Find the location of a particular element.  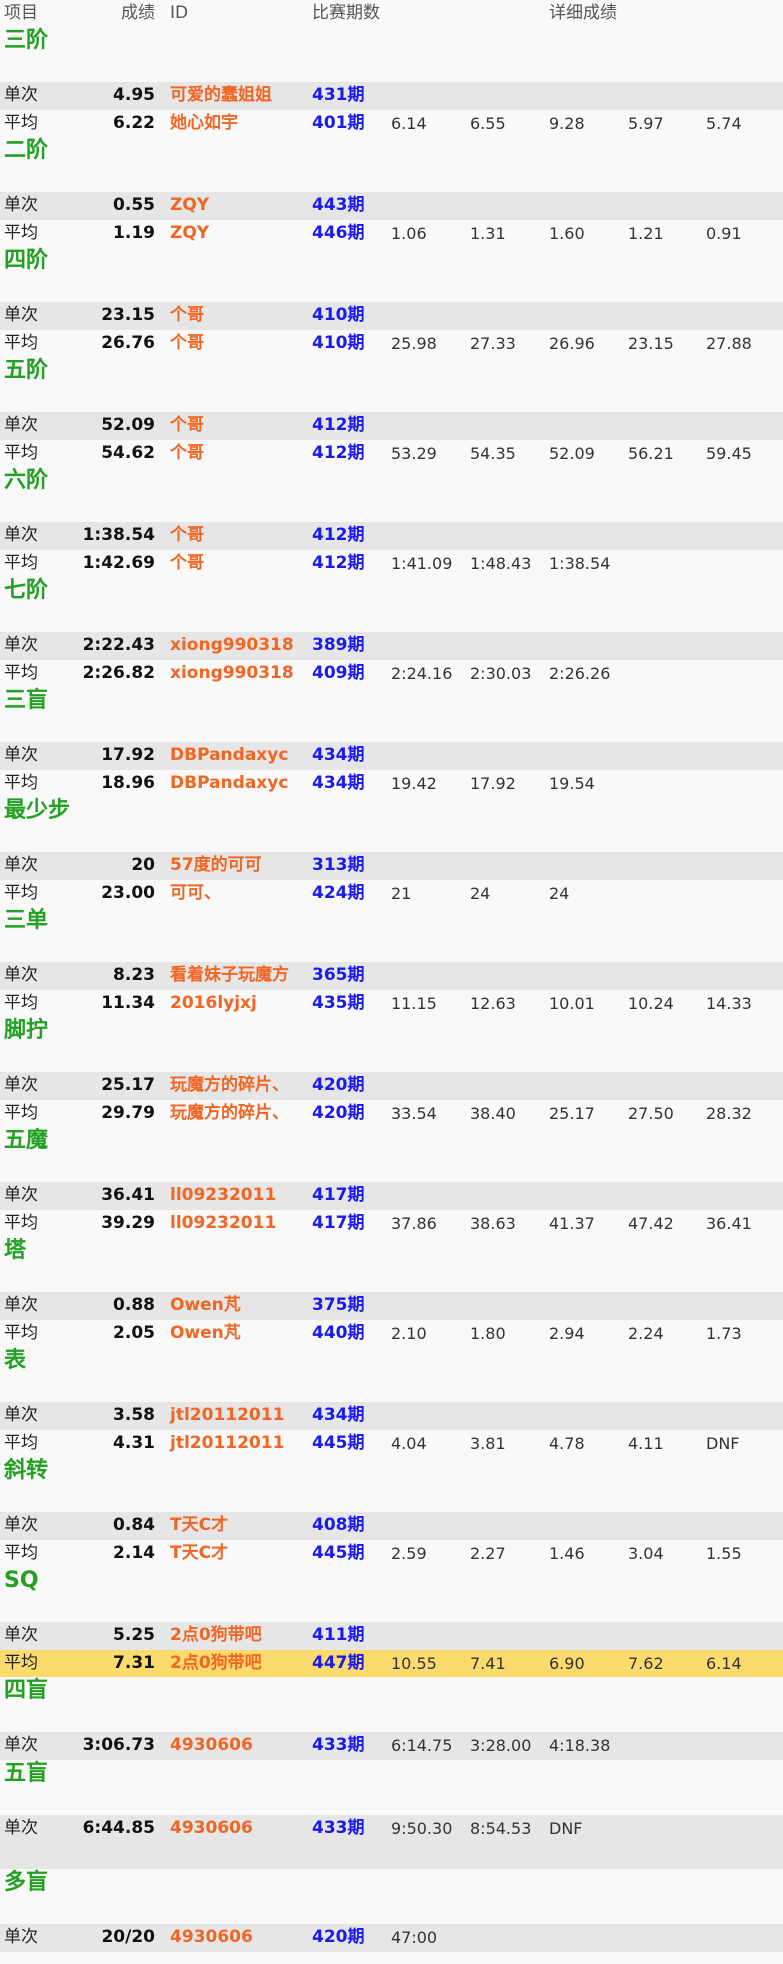

detail-time: 5.97 is located at coordinates (646, 123).